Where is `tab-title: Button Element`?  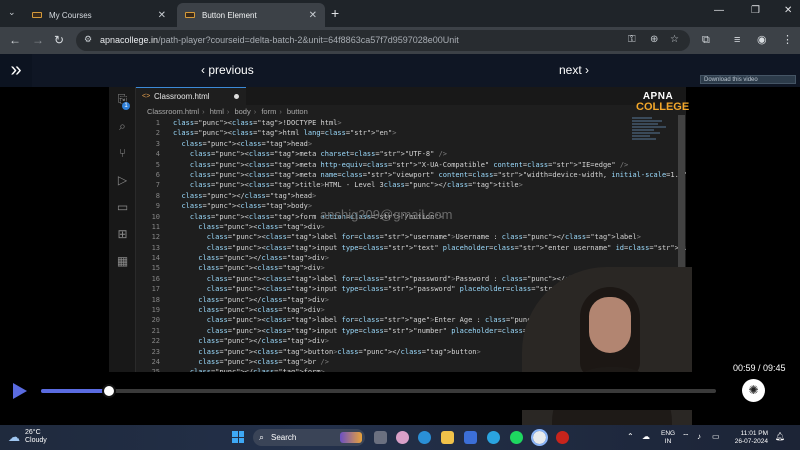
tab-title: Button Element is located at coordinates (229, 15).